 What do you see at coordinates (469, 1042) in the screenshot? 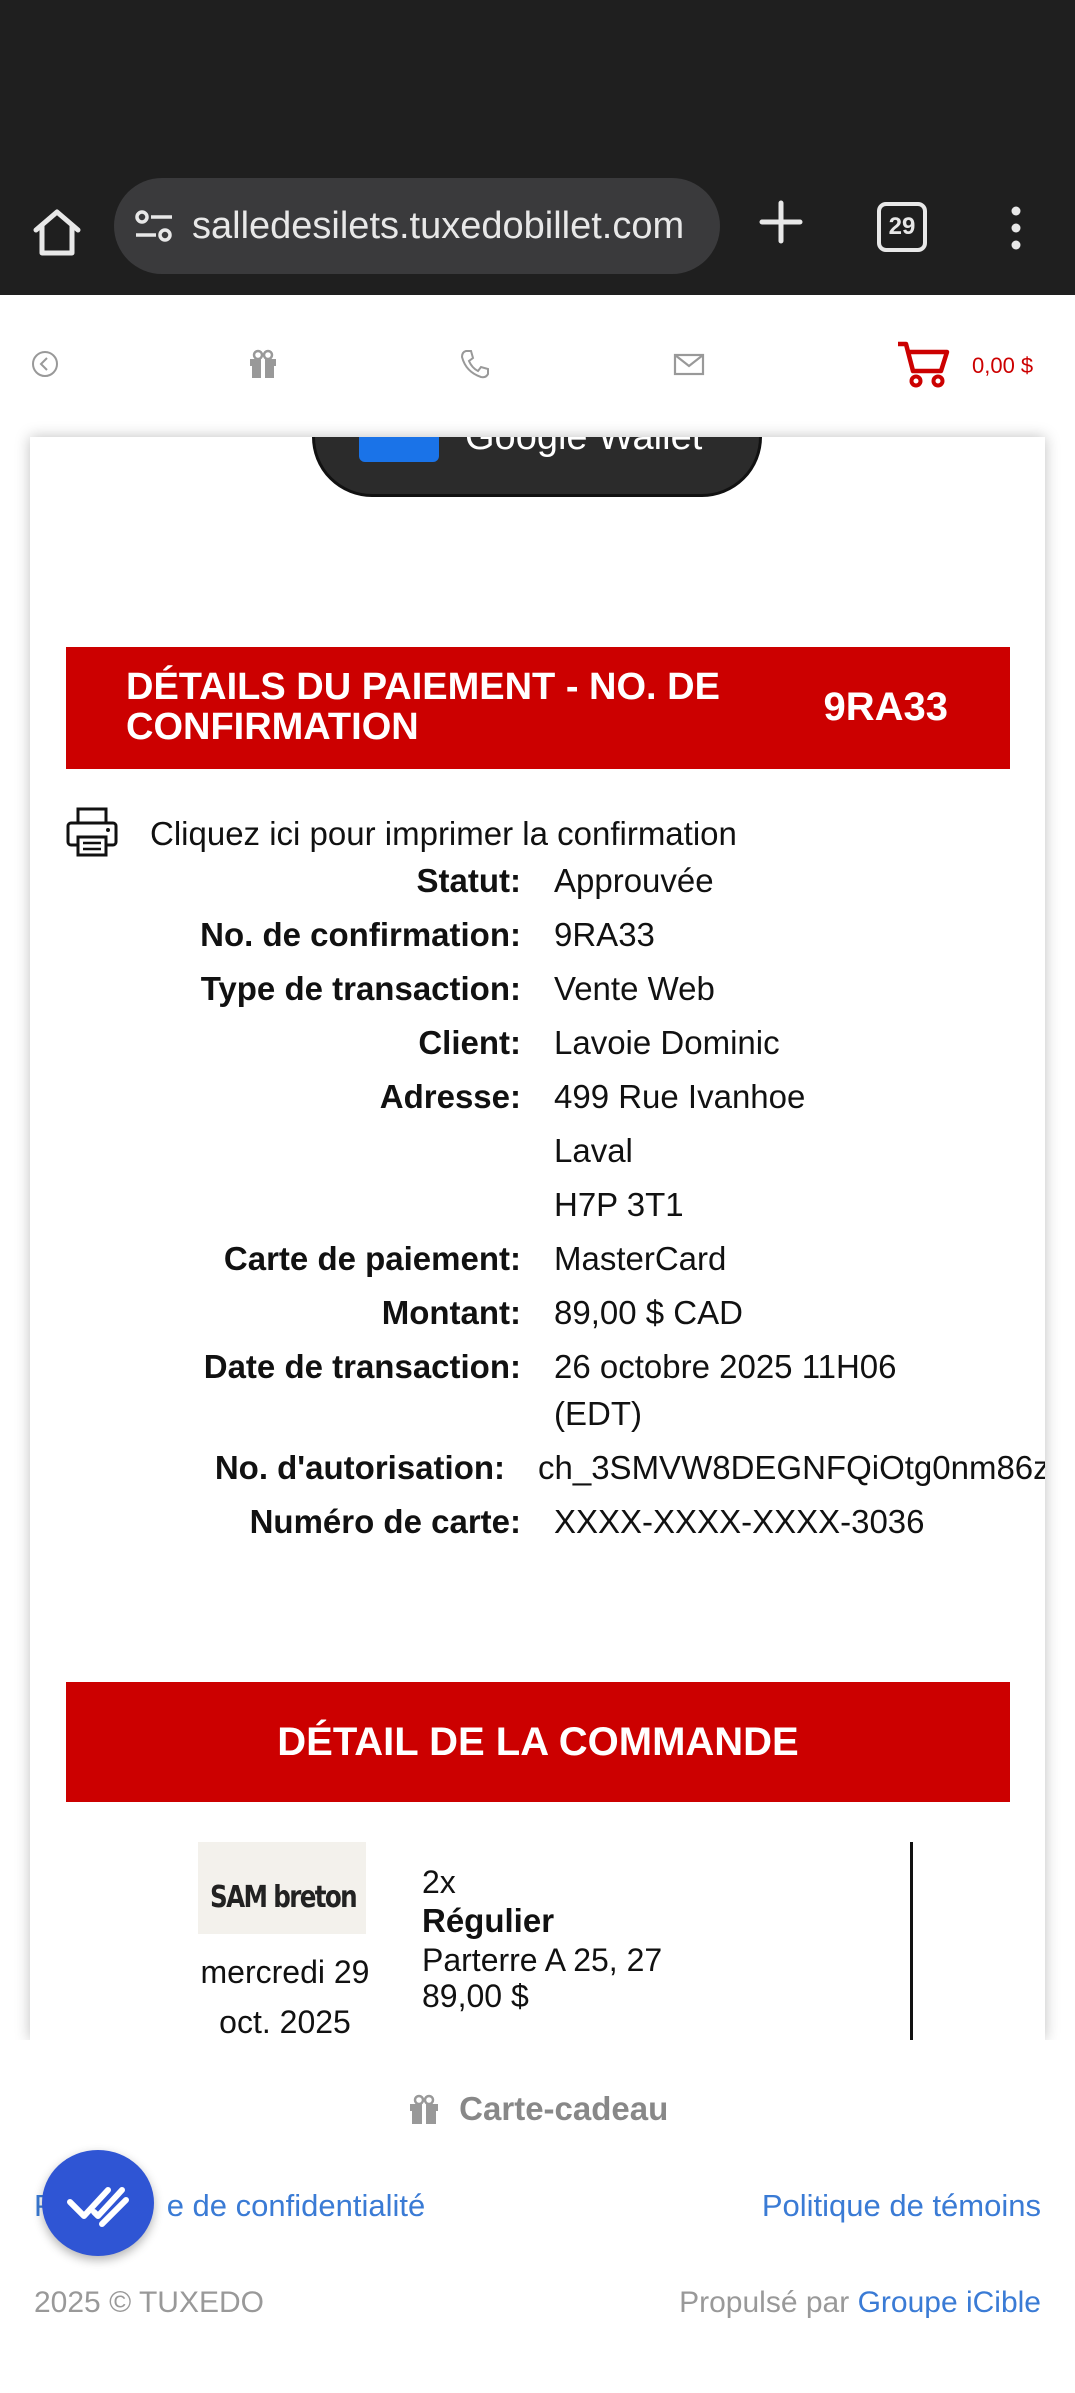
I see `detail-label: Client:` at bounding box center [469, 1042].